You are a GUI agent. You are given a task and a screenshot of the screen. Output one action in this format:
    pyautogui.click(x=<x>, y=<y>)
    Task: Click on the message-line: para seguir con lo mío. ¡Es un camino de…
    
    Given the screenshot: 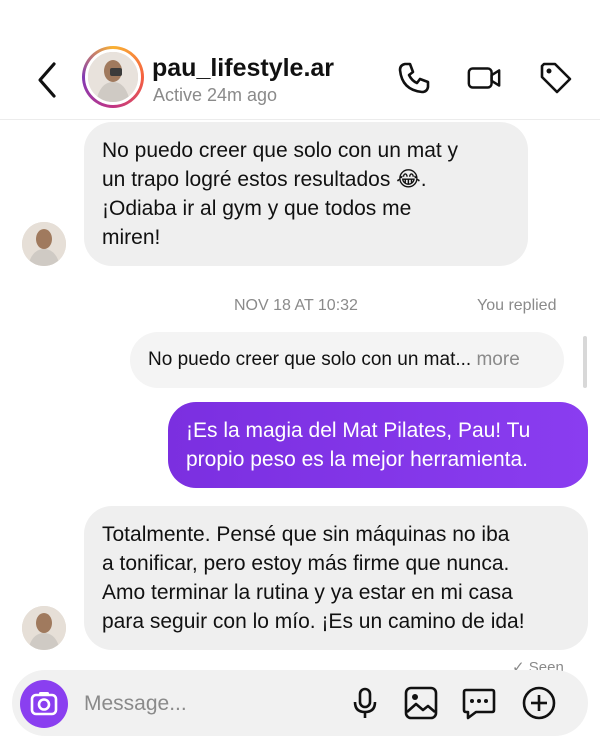 What is the action you would take?
    pyautogui.click(x=313, y=621)
    